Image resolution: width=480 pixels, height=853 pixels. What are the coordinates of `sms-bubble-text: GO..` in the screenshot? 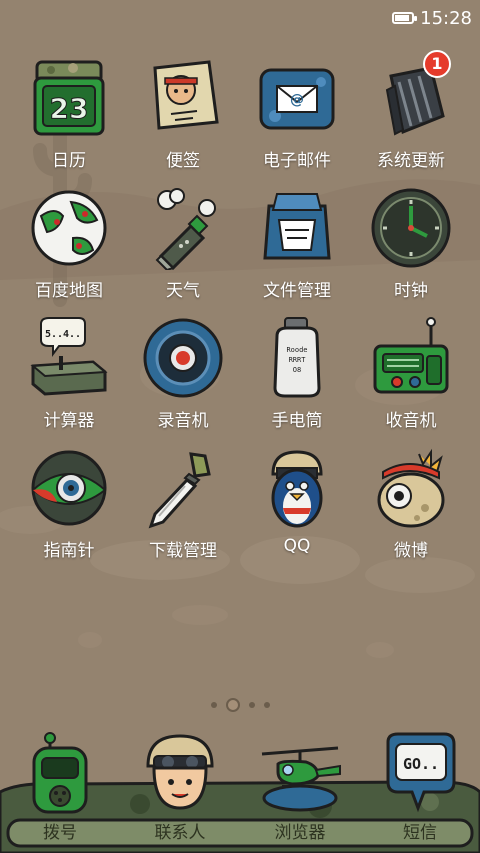 It's located at (421, 764).